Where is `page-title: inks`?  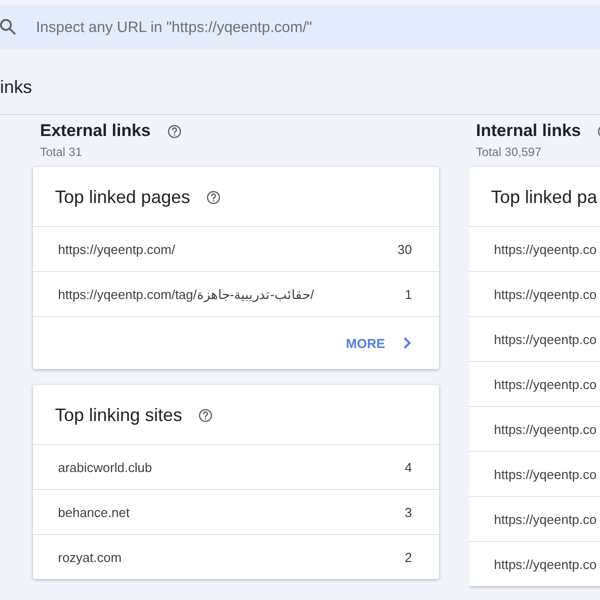
page-title: inks is located at coordinates (16, 87).